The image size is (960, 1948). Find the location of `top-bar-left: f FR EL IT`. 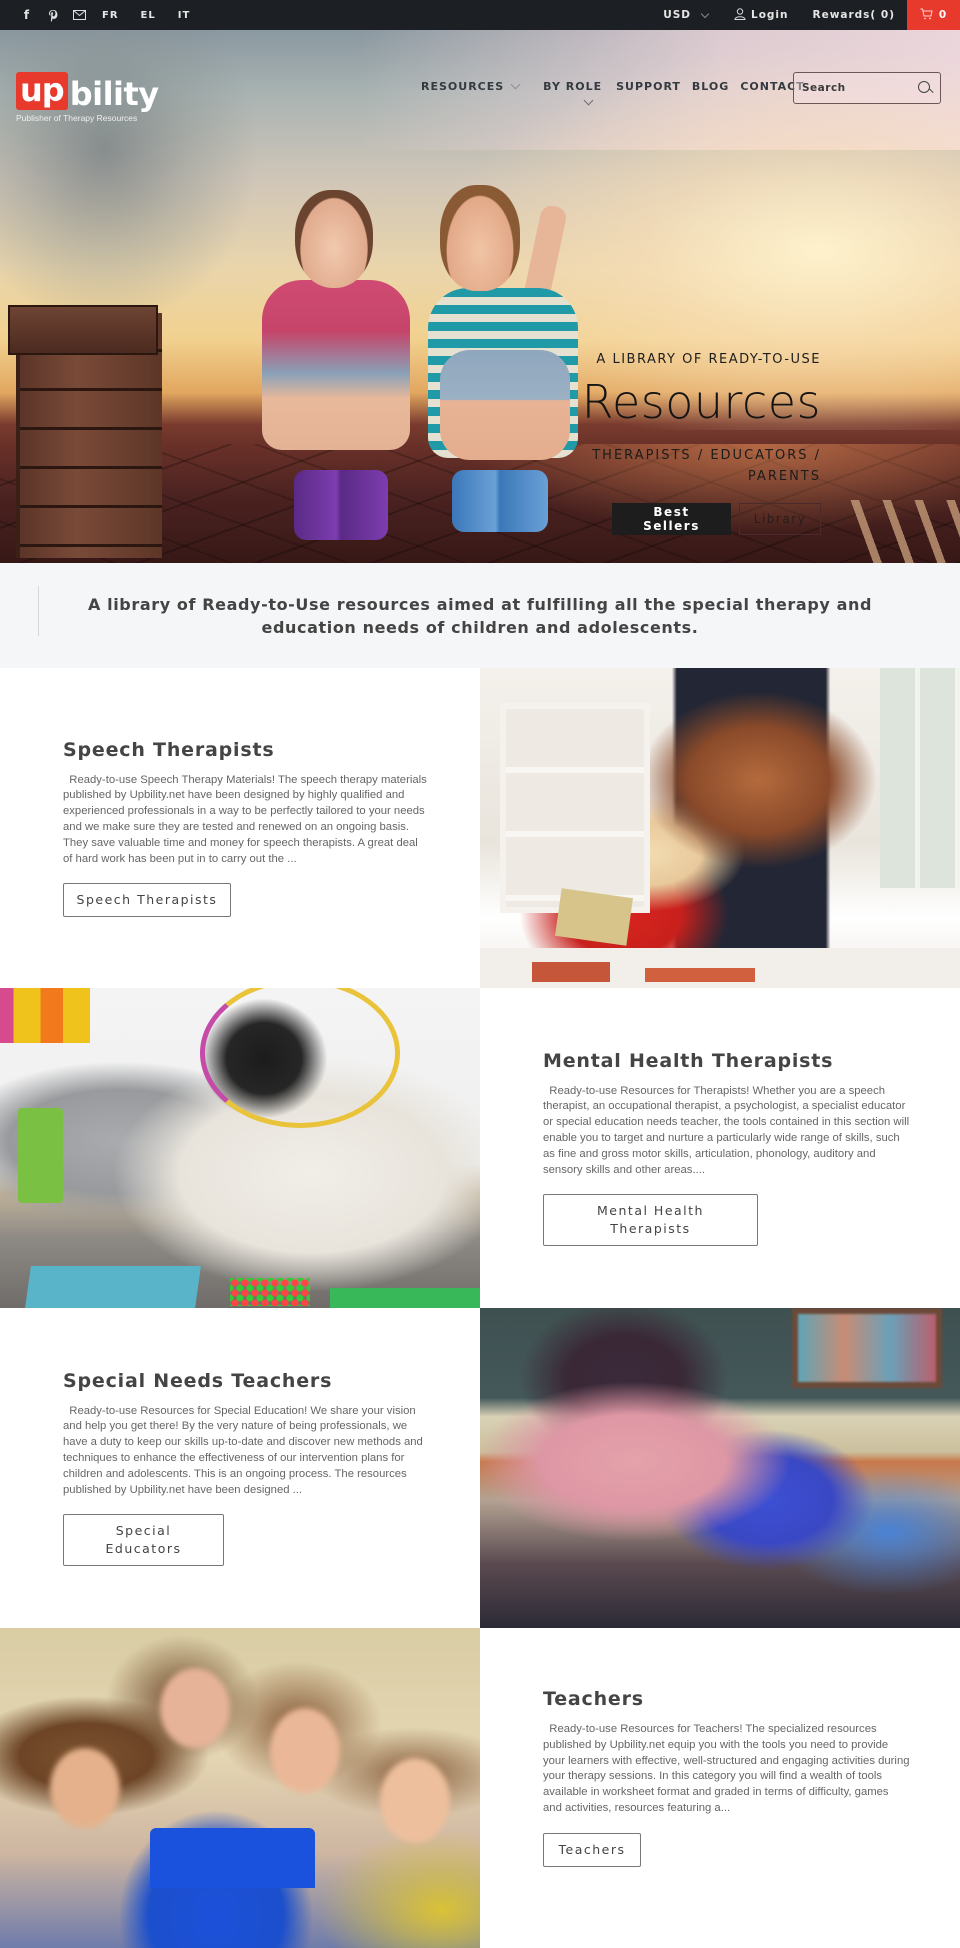

top-bar-left: f FR EL IT is located at coordinates (98, 15).